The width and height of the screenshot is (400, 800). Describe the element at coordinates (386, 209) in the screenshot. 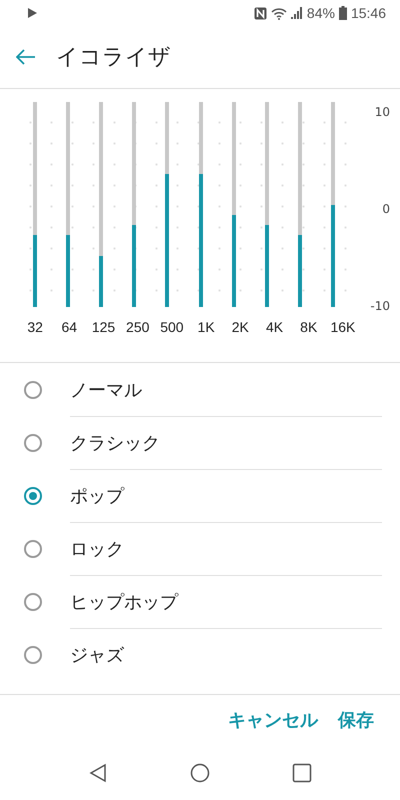

I see `scale-label: 0` at that location.